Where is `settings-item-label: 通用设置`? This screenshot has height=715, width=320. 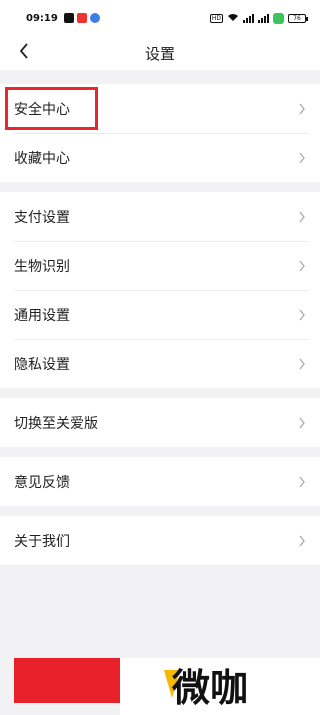
settings-item-label: 通用设置 is located at coordinates (42, 315).